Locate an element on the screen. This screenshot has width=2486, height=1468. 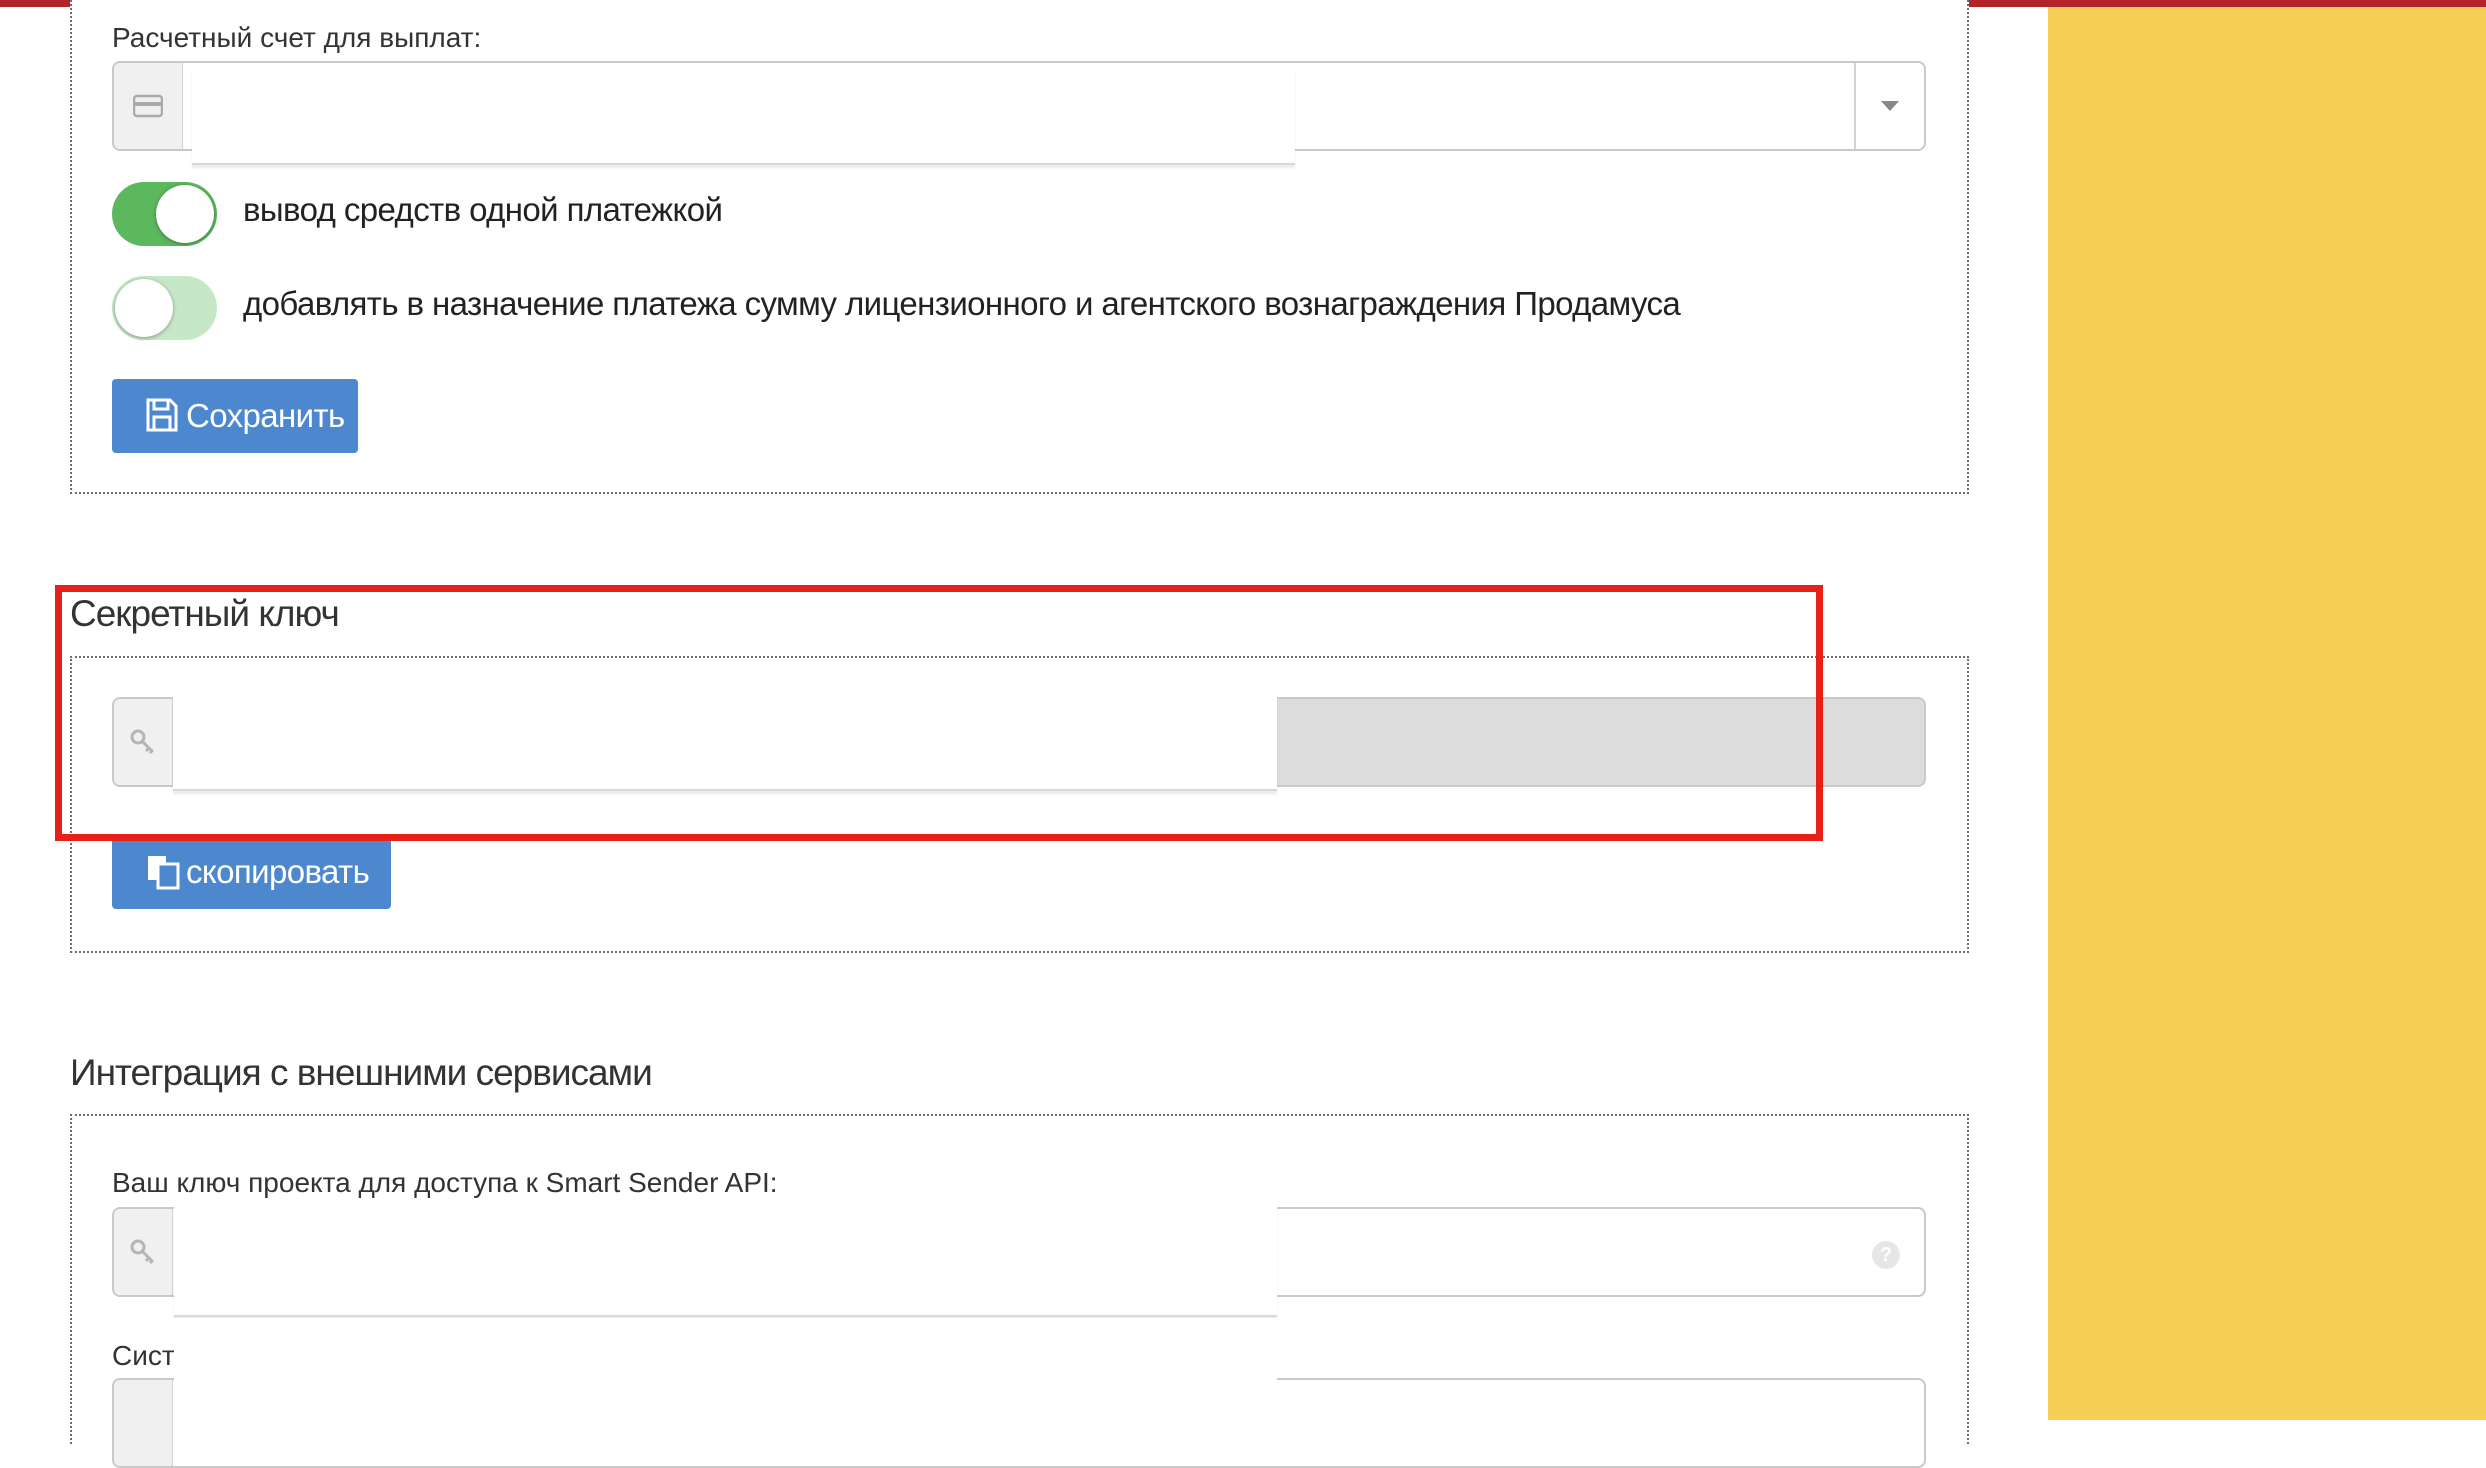
chevron-down-icon is located at coordinates (1890, 106).